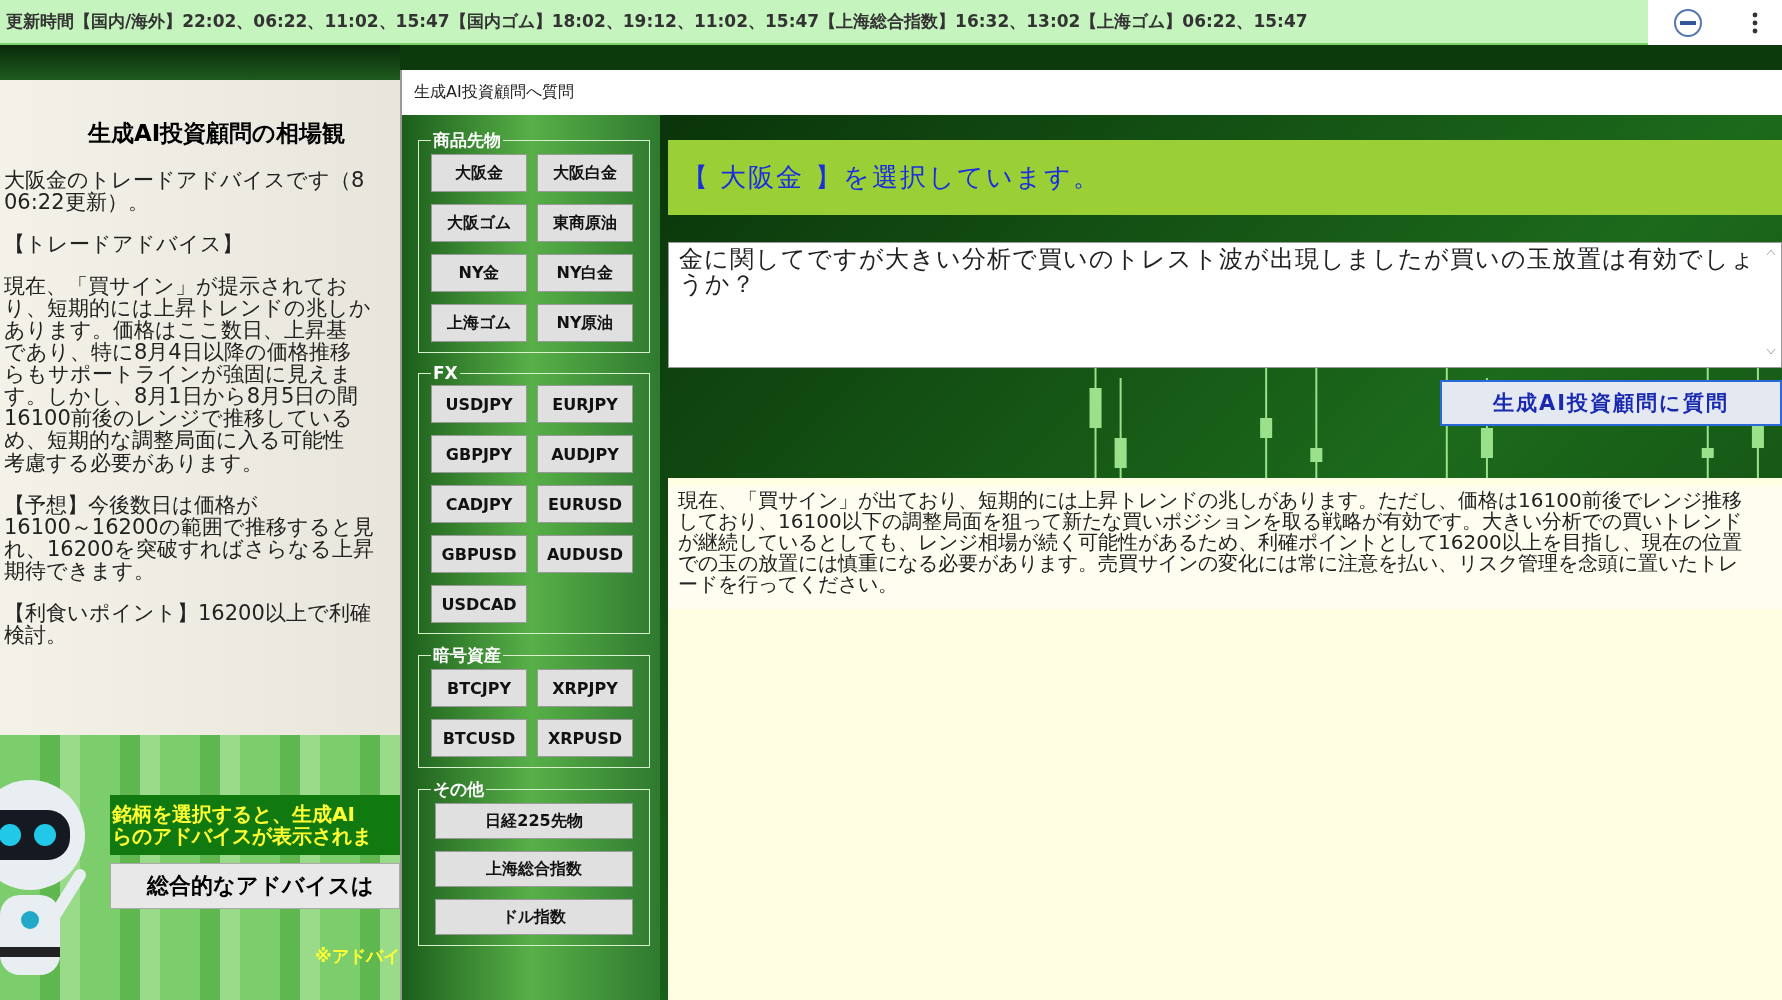 The width and height of the screenshot is (1782, 1000). I want to click on panel-title: 生成AI投資顧問の相場観, so click(217, 133).